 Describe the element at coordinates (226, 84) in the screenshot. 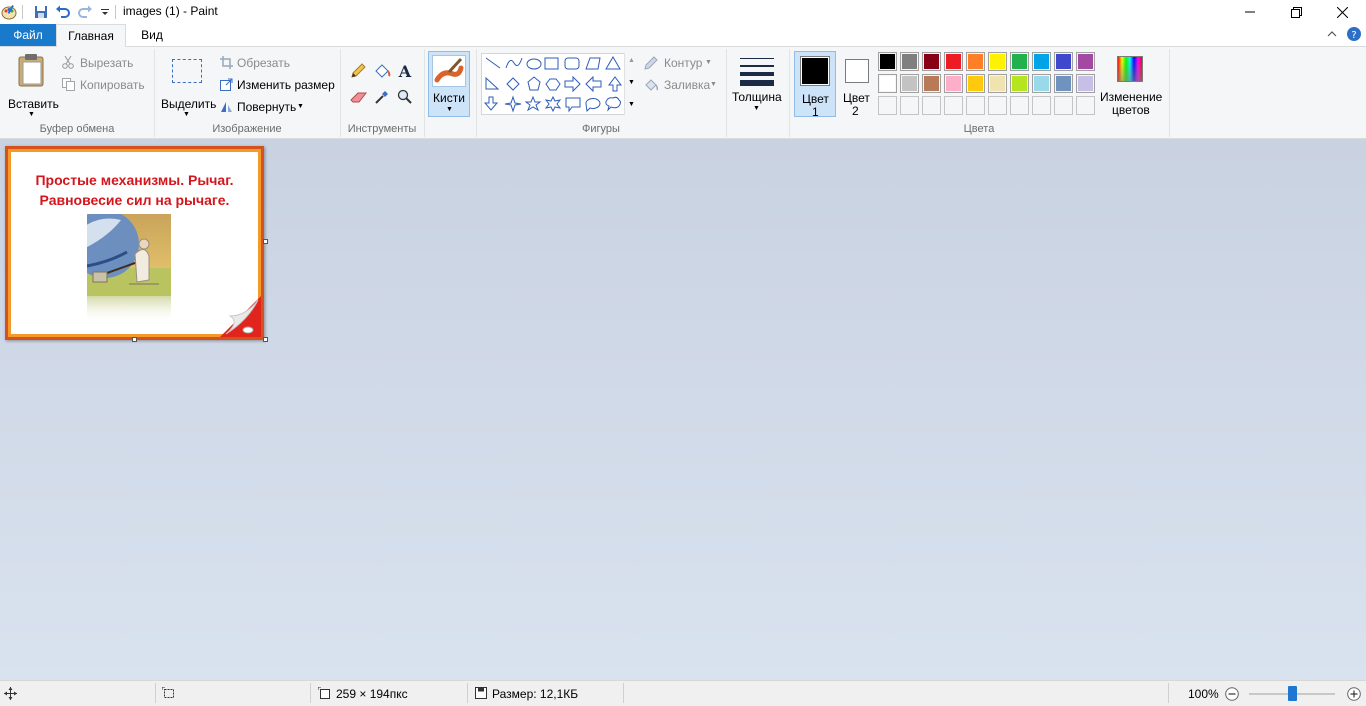

I see `resize-icon` at that location.